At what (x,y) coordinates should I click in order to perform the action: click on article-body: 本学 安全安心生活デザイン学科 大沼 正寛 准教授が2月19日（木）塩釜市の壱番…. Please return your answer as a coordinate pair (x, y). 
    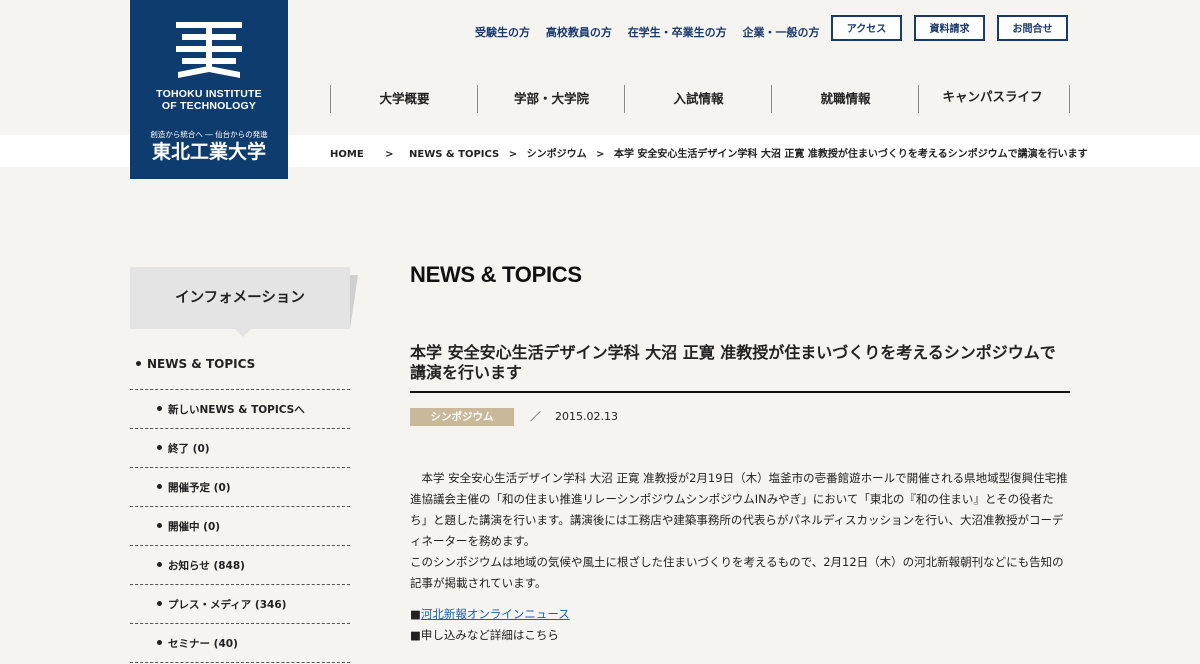
    Looking at the image, I should click on (740, 531).